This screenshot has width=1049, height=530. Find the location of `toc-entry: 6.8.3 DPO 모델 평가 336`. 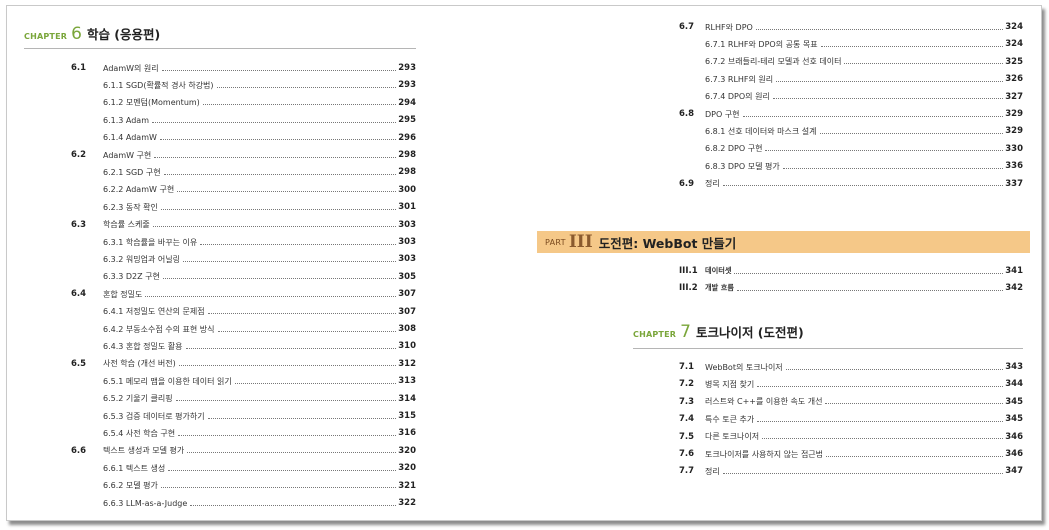

toc-entry: 6.8.3 DPO 모델 평가 336 is located at coordinates (851, 166).